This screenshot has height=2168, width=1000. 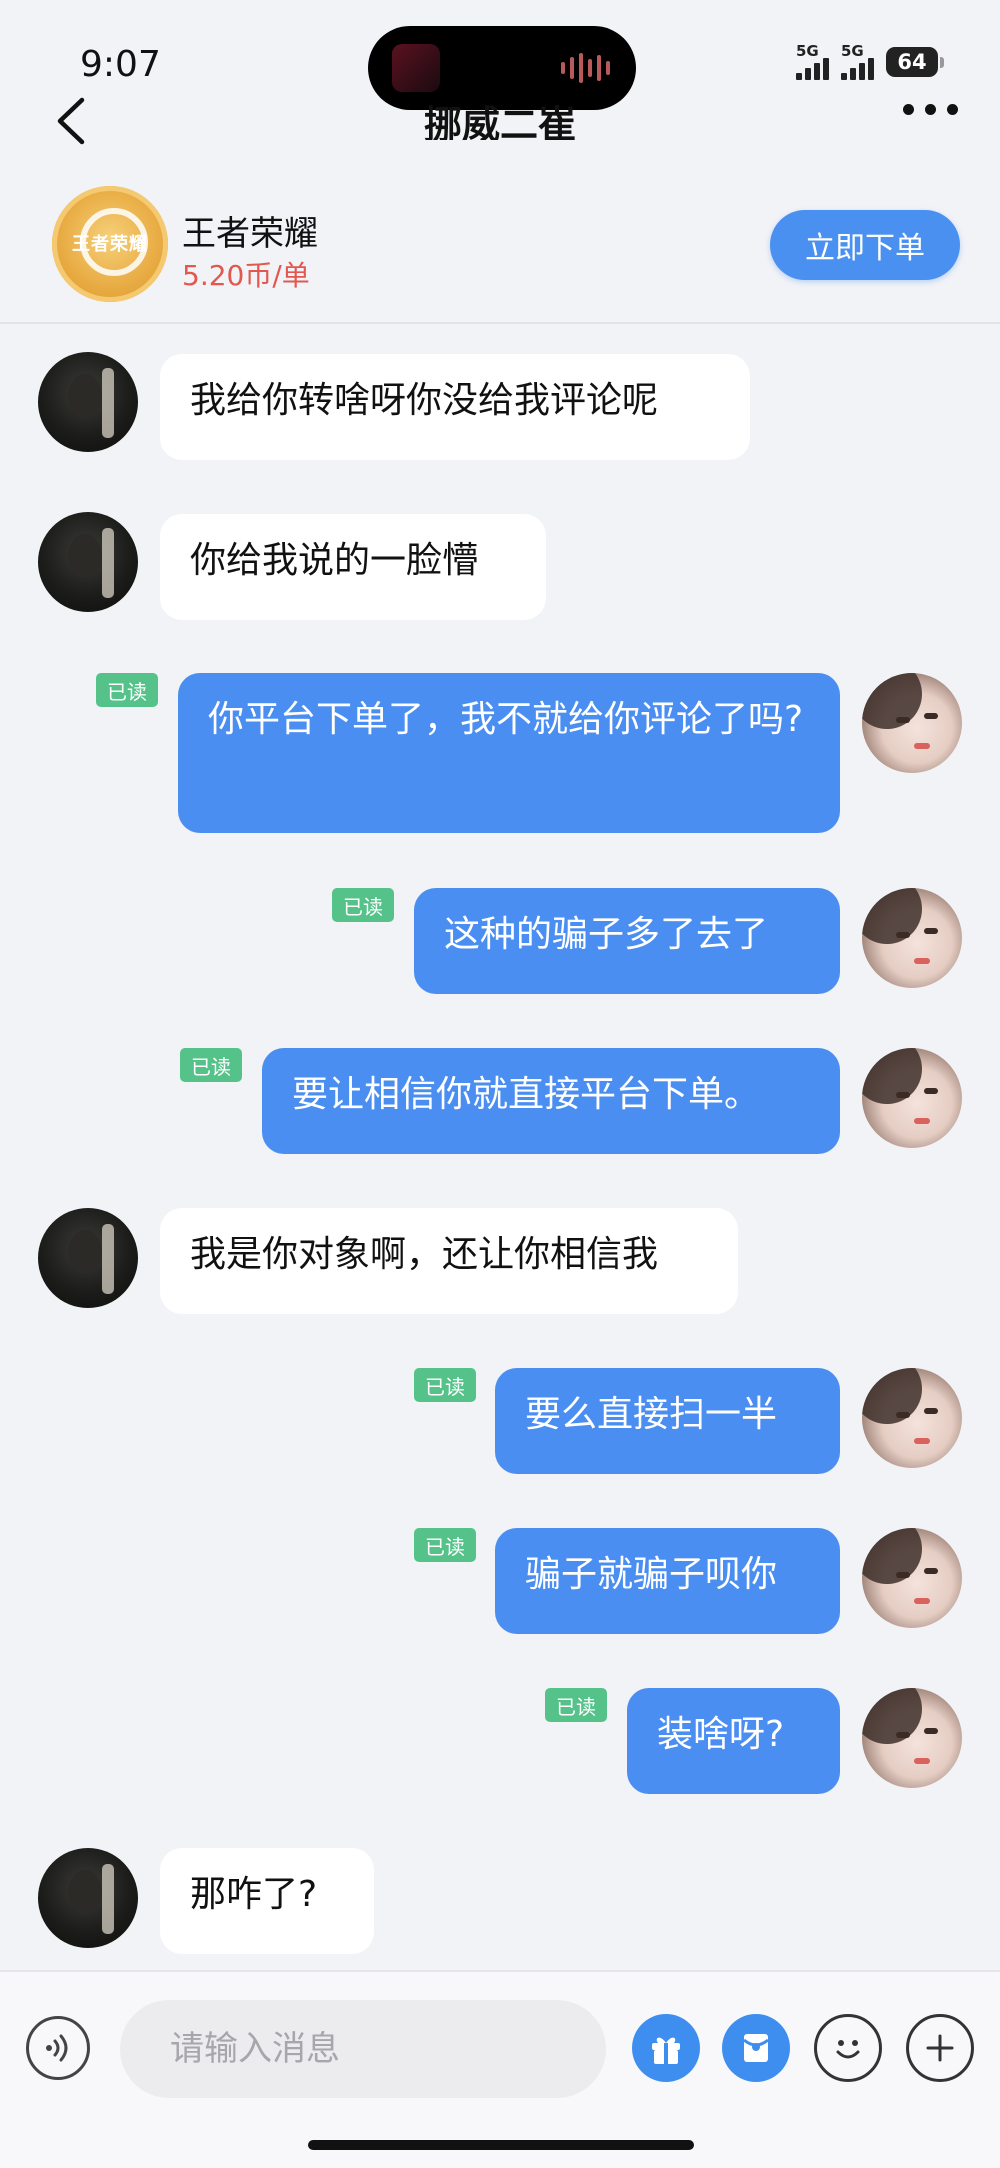 I want to click on red-packet-icon, so click(x=756, y=2048).